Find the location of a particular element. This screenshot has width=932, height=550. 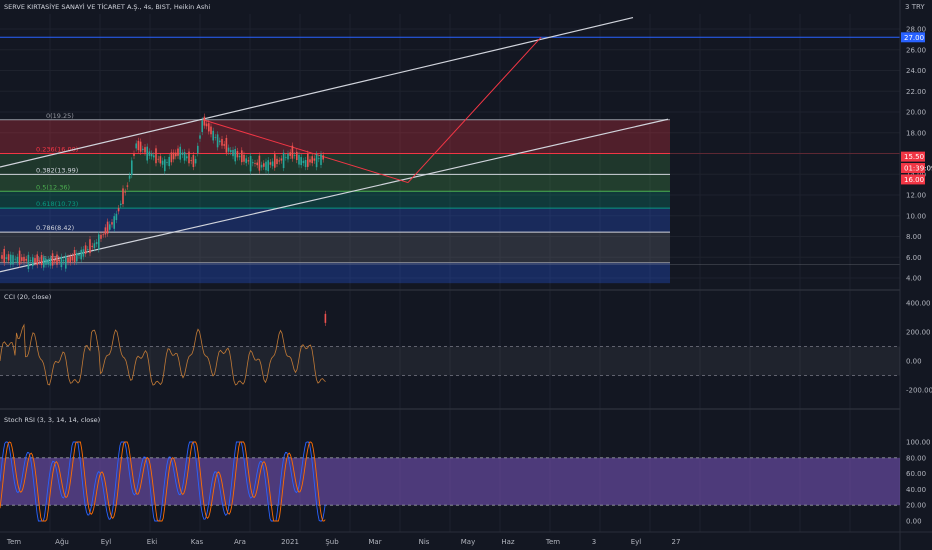

time-tick-5: Ara is located at coordinates (240, 542).